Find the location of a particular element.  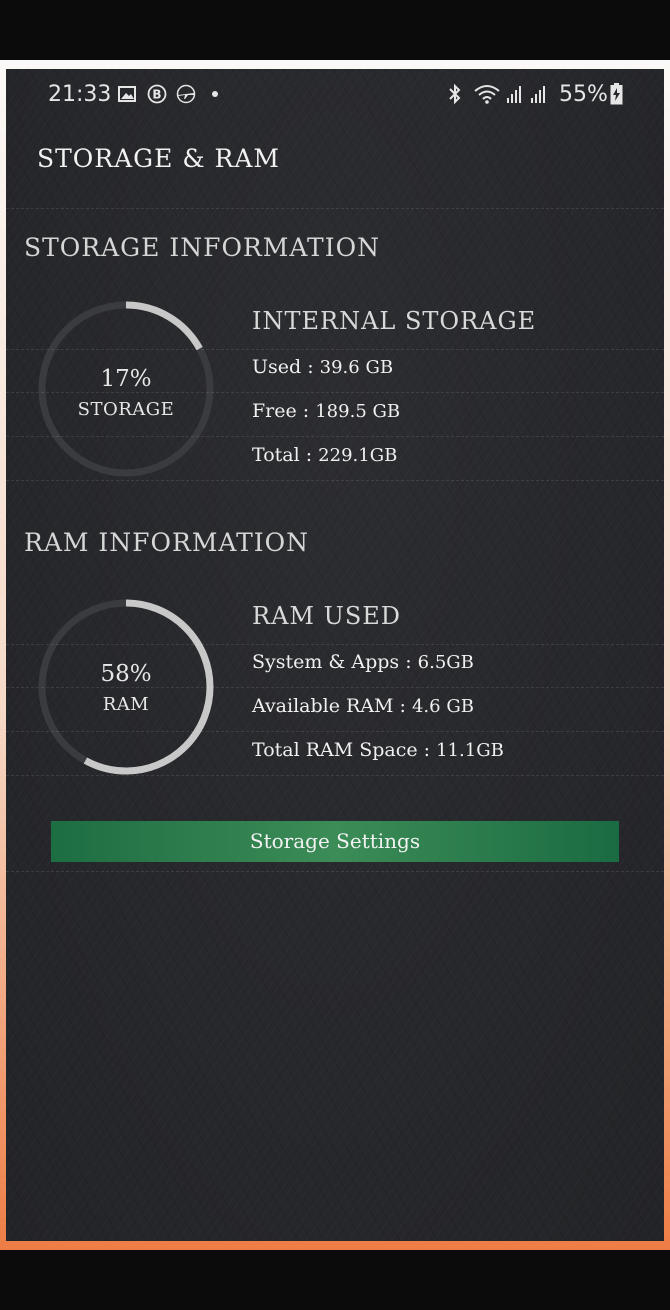

battery-icon is located at coordinates (616, 94).